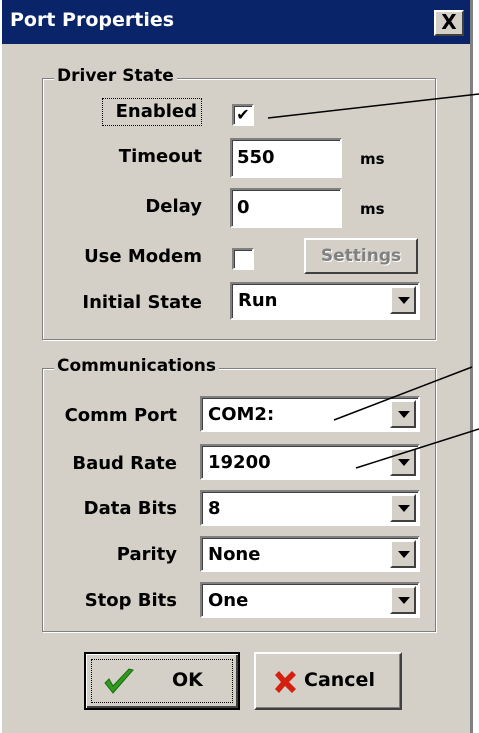 The height and width of the screenshot is (733, 479). I want to click on timeout-unit: ms, so click(372, 159).